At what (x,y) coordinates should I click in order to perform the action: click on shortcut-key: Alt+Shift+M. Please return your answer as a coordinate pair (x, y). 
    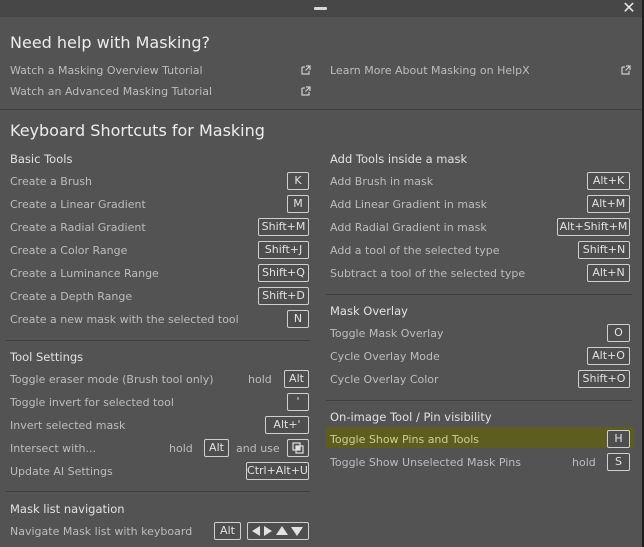
    Looking at the image, I should click on (593, 227).